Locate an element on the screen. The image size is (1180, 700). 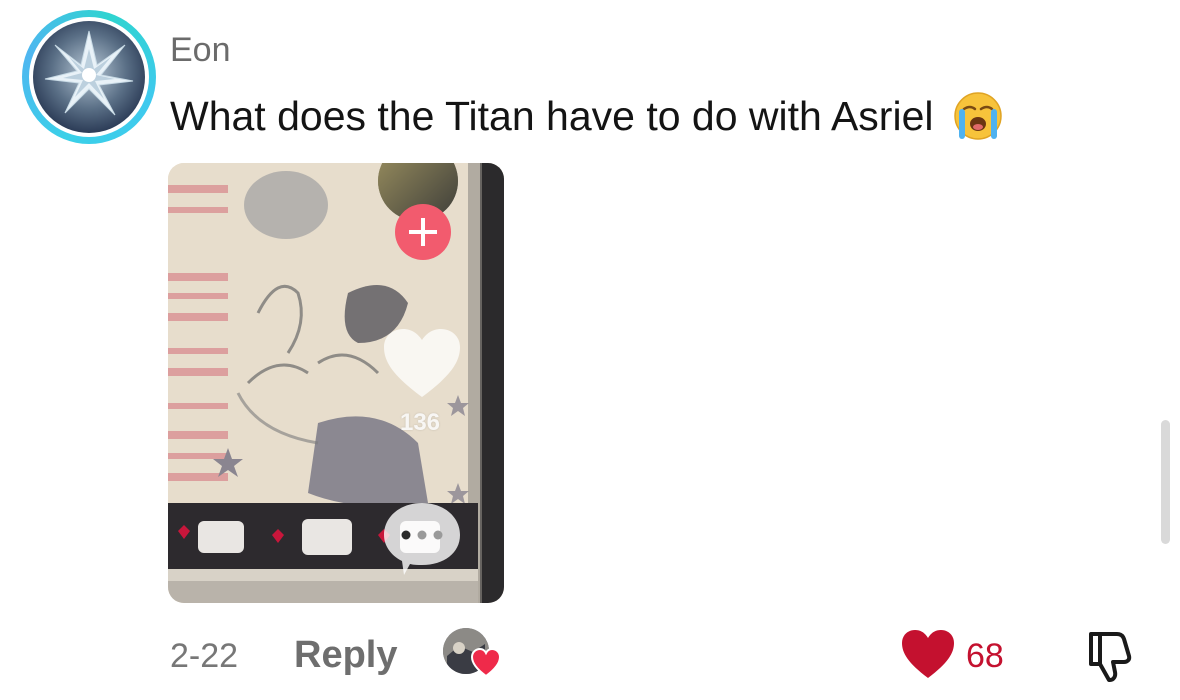
video-like-count: 136 is located at coordinates (420, 422).